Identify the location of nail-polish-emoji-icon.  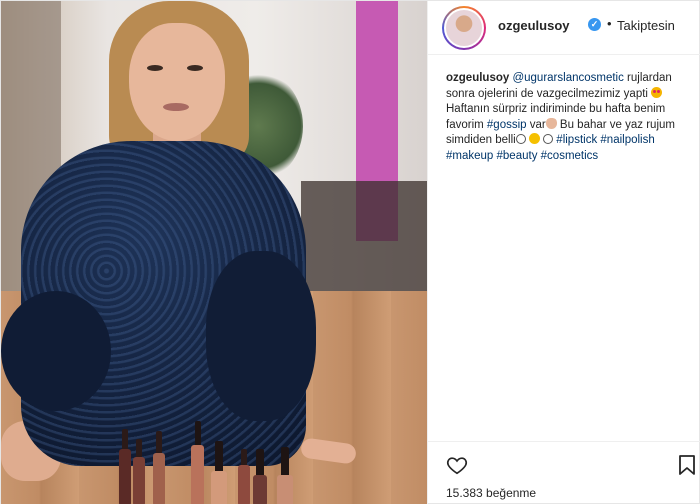
(551, 123).